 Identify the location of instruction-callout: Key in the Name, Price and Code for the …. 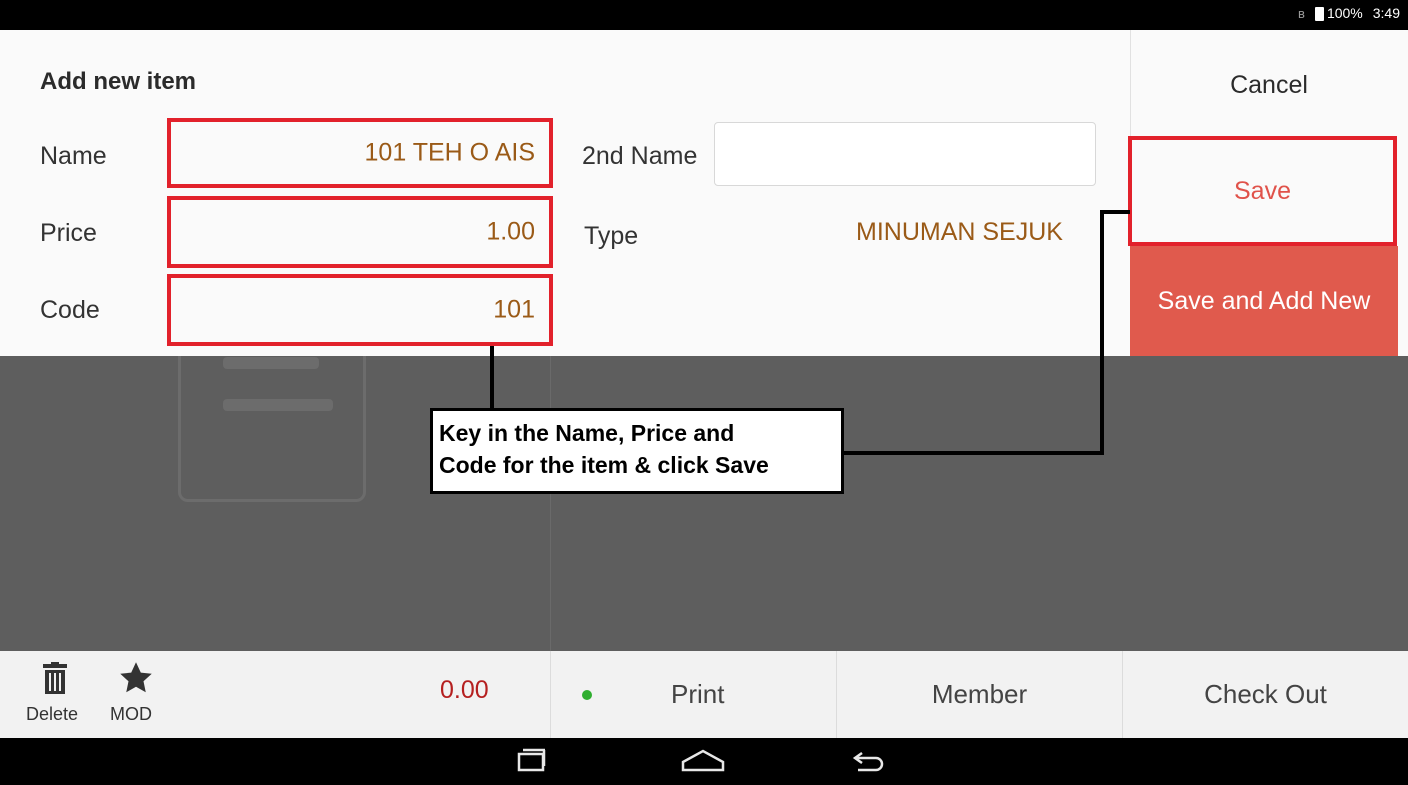
(637, 451).